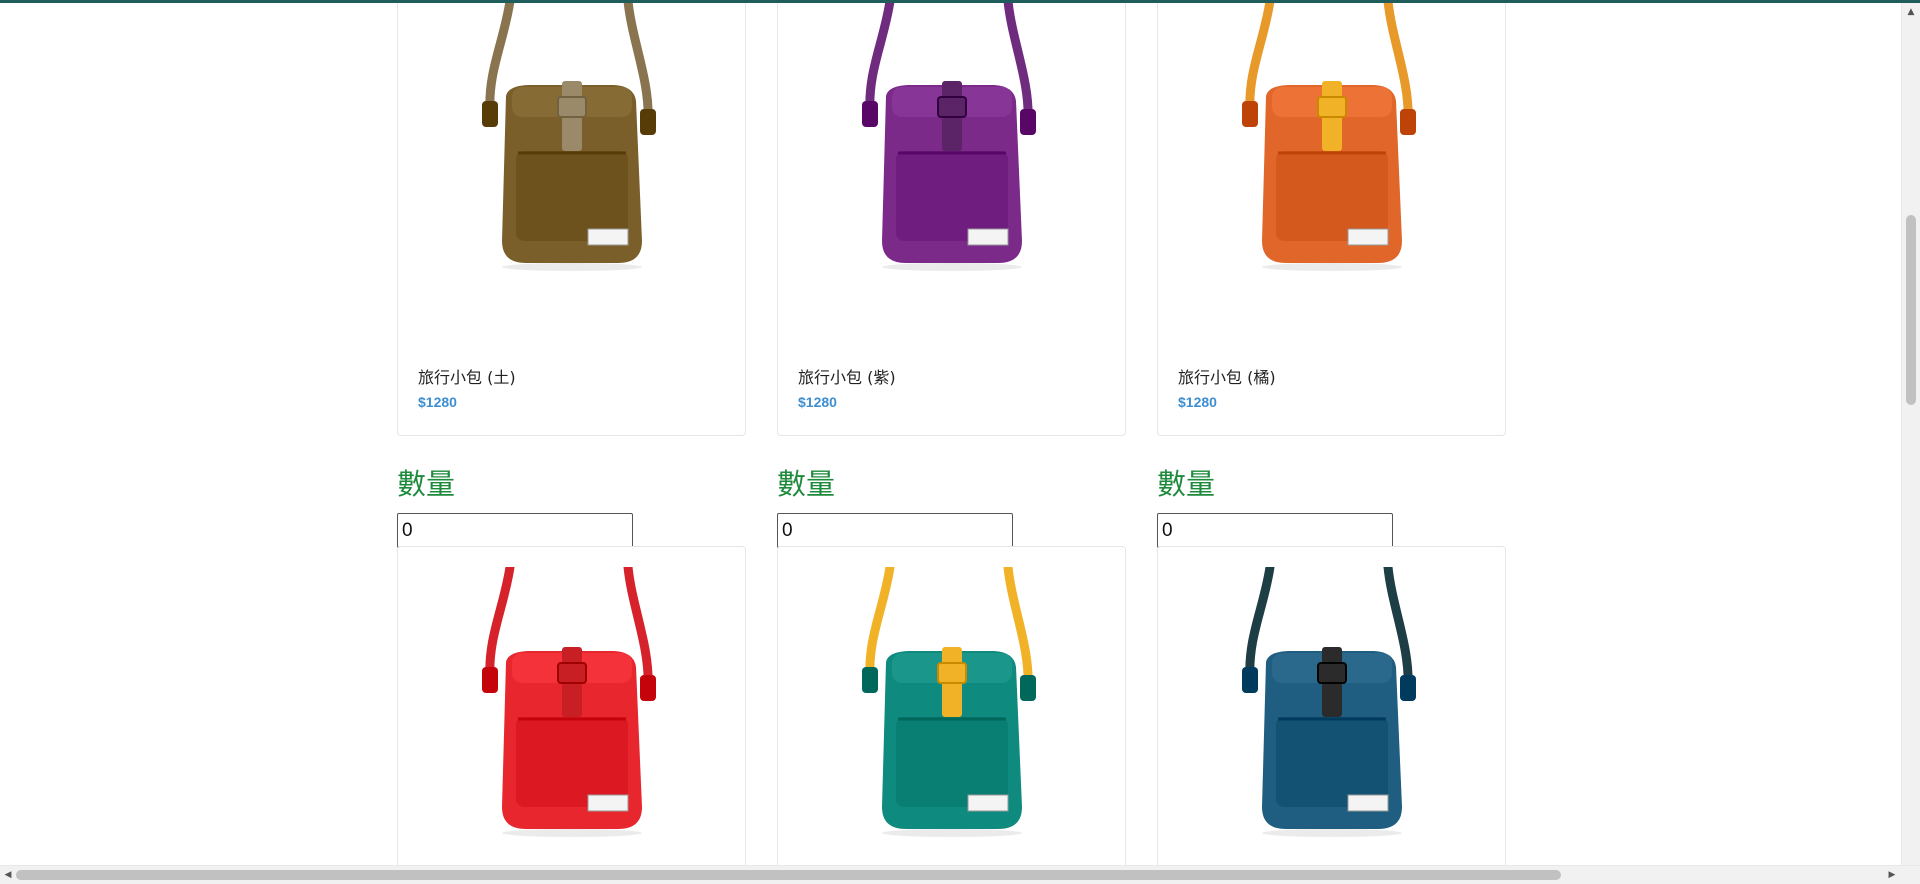 Image resolution: width=1920 pixels, height=884 pixels. What do you see at coordinates (847, 376) in the screenshot?
I see `product-name: 旅行小包 (紫)` at bounding box center [847, 376].